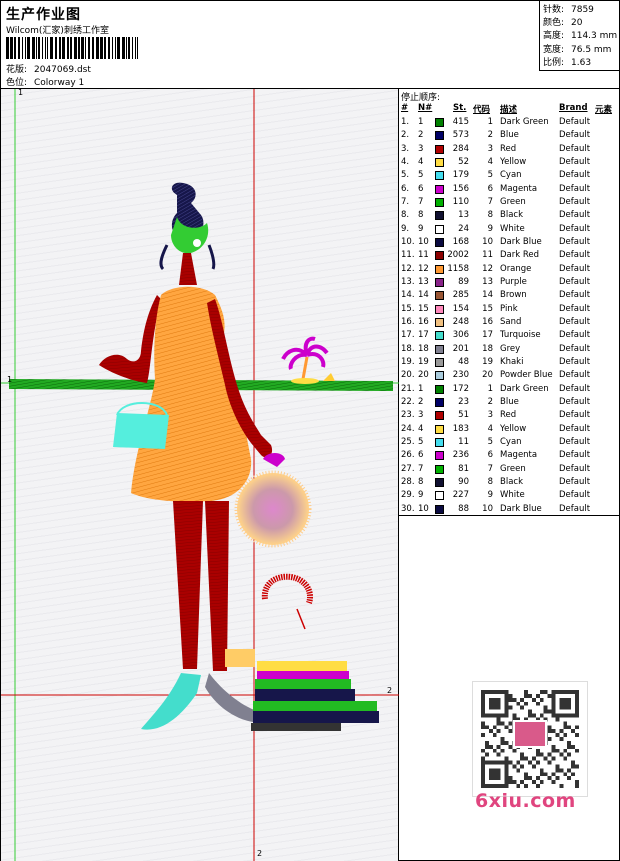  What do you see at coordinates (408, 335) in the screenshot?
I see `row-index: 17.` at bounding box center [408, 335].